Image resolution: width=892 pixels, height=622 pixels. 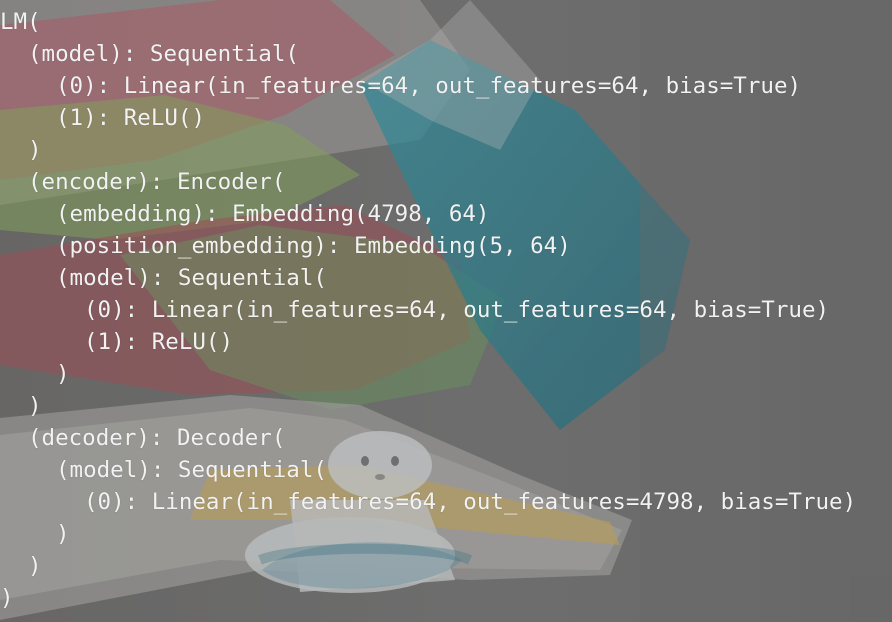 What do you see at coordinates (157, 438) in the screenshot?
I see `code-line: (decoder): Decoder(` at bounding box center [157, 438].